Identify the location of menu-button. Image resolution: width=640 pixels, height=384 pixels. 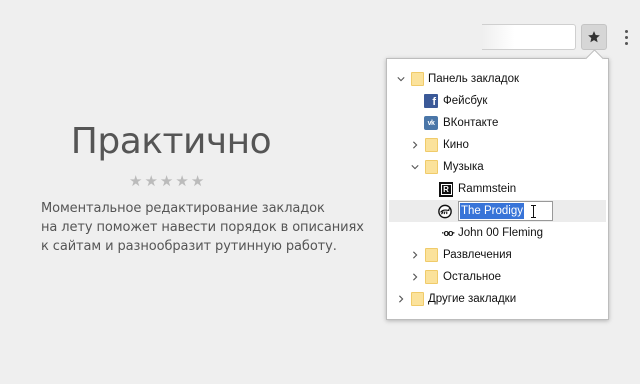
(626, 37).